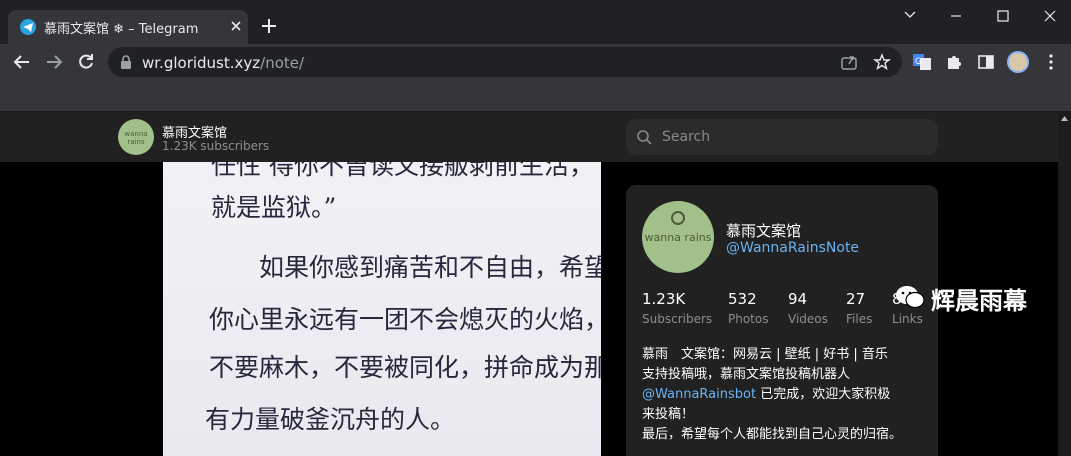 The height and width of the screenshot is (456, 1071). What do you see at coordinates (22, 62) in the screenshot?
I see `back-arrow-icon` at bounding box center [22, 62].